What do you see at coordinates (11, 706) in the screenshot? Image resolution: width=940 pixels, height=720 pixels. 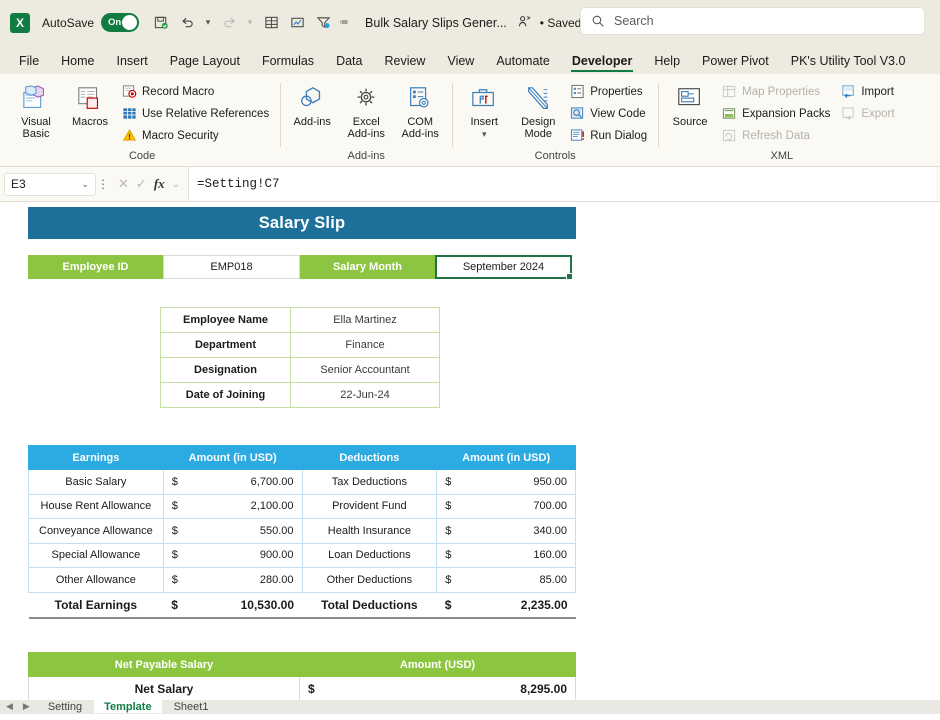 I see `sheet-nav-prev-icon: ◀` at bounding box center [11, 706].